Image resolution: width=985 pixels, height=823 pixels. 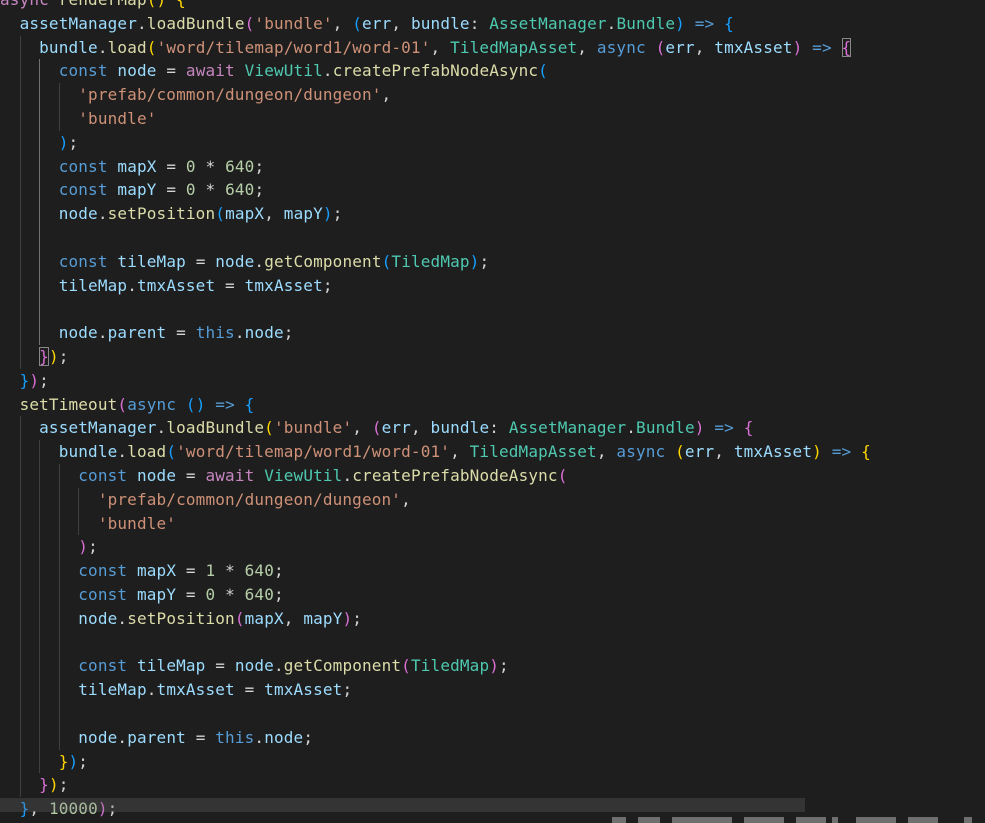 What do you see at coordinates (249, 404) in the screenshot?
I see `bracket-token: {` at bounding box center [249, 404].